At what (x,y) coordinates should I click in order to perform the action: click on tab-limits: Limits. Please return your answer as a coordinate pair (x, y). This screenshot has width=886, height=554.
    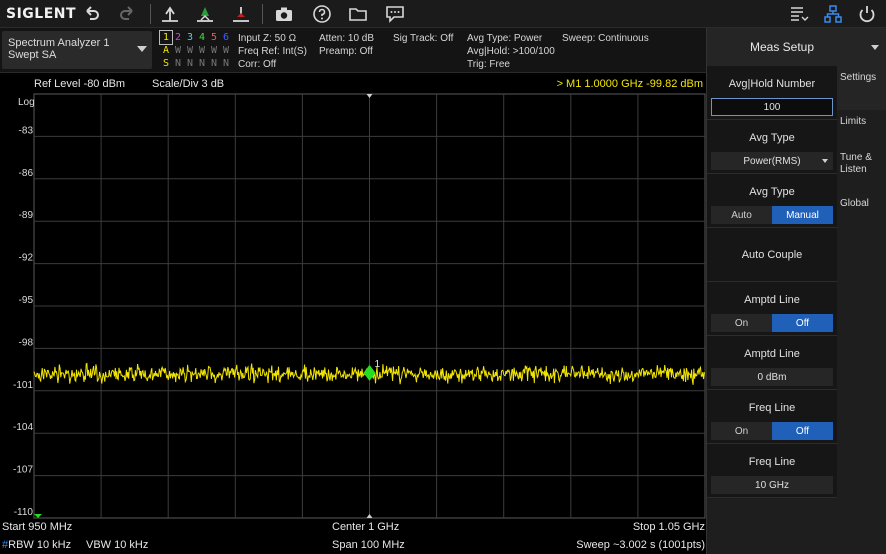
    Looking at the image, I should click on (861, 128).